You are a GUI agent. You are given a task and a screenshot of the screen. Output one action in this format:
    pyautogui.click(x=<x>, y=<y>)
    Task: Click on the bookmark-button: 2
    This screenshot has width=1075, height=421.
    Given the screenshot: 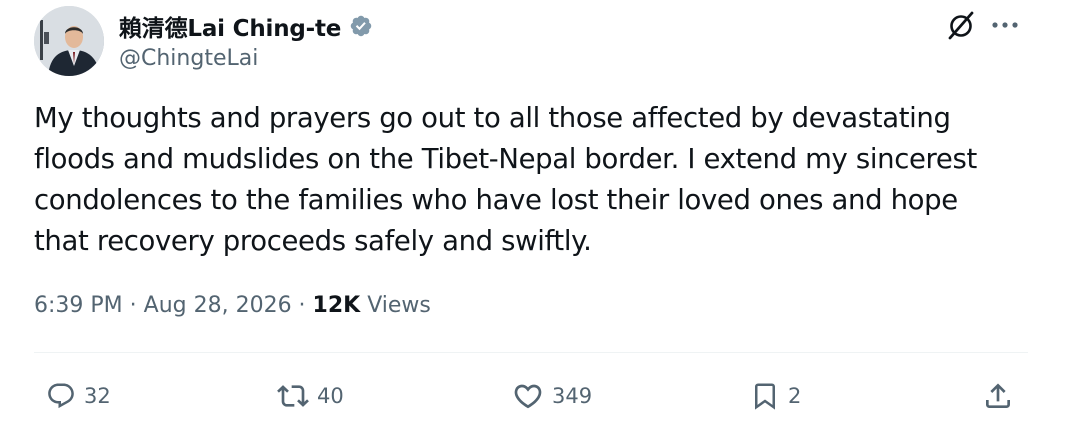 What is the action you would take?
    pyautogui.click(x=775, y=396)
    